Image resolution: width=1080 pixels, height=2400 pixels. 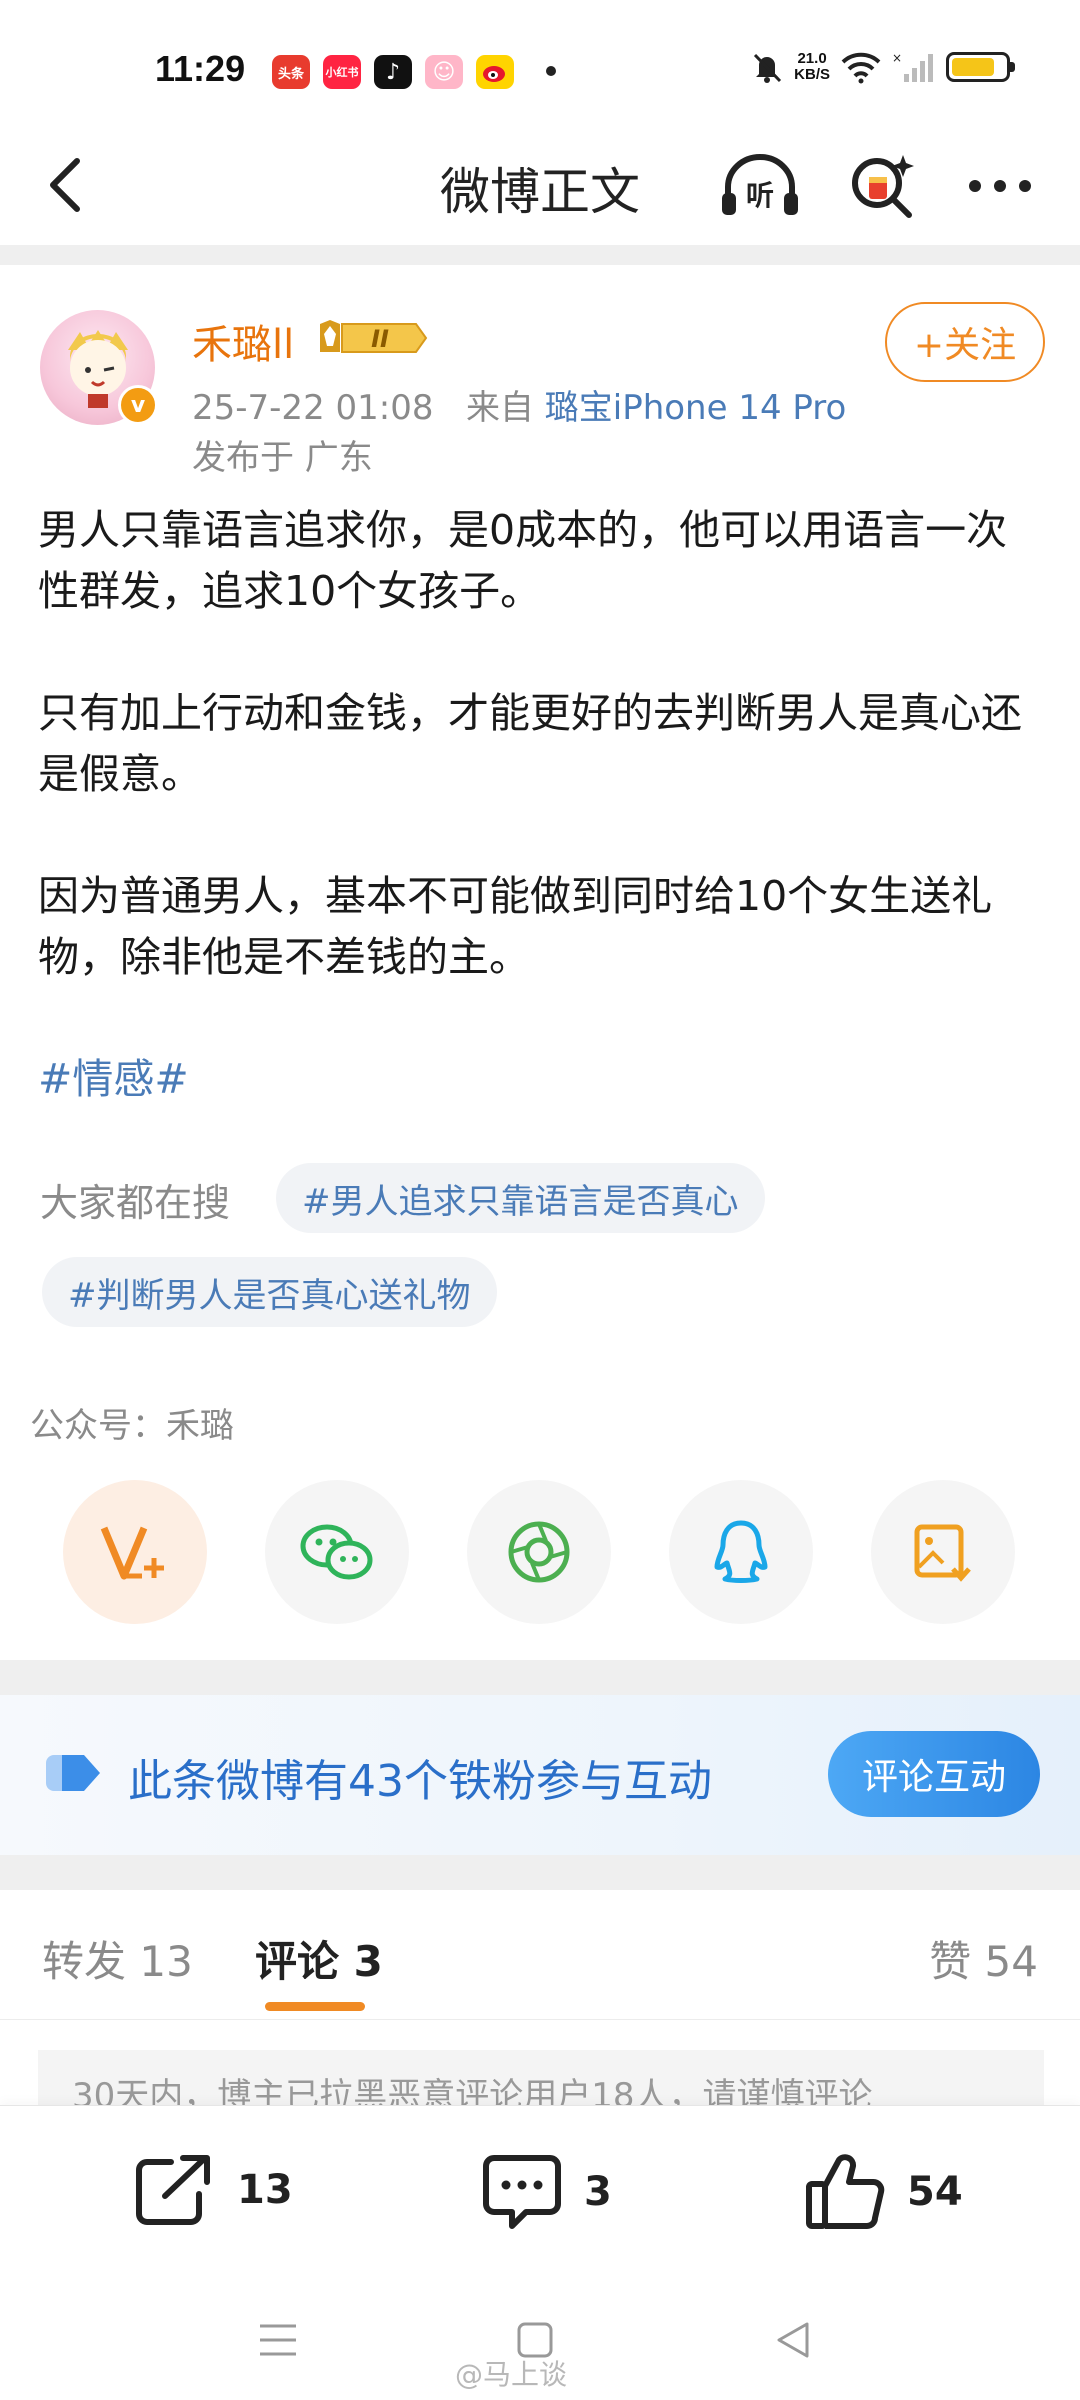 What do you see at coordinates (845, 2191) in the screenshot?
I see `thumbs-up-icon` at bounding box center [845, 2191].